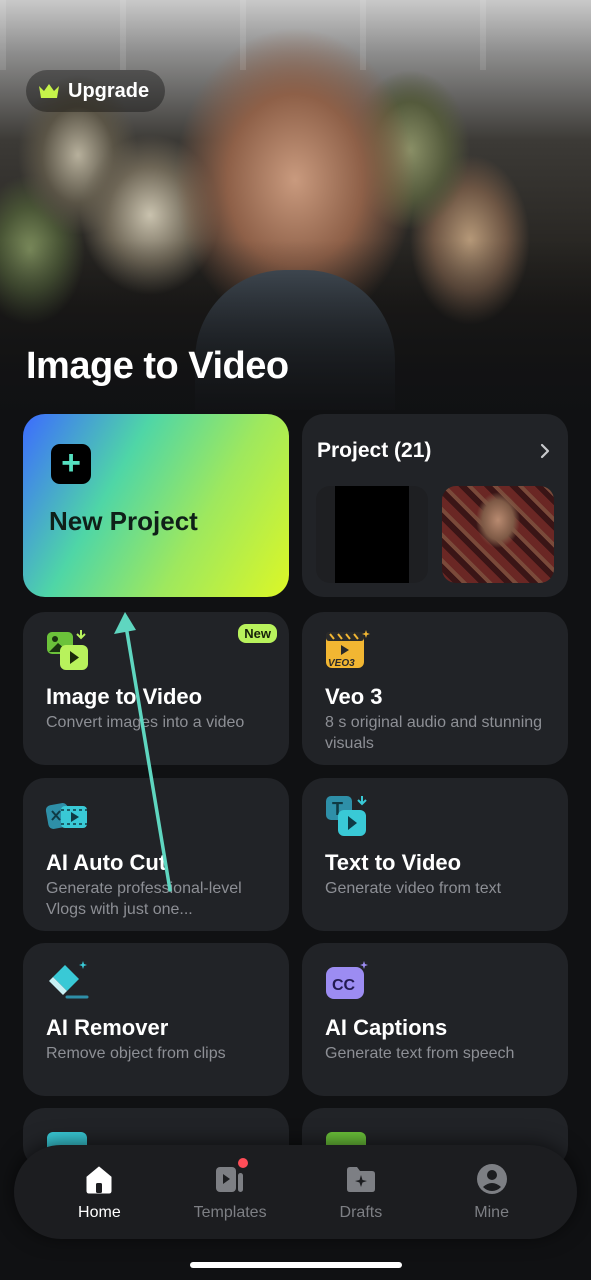  I want to click on hero-image-subject, so click(295, 340).